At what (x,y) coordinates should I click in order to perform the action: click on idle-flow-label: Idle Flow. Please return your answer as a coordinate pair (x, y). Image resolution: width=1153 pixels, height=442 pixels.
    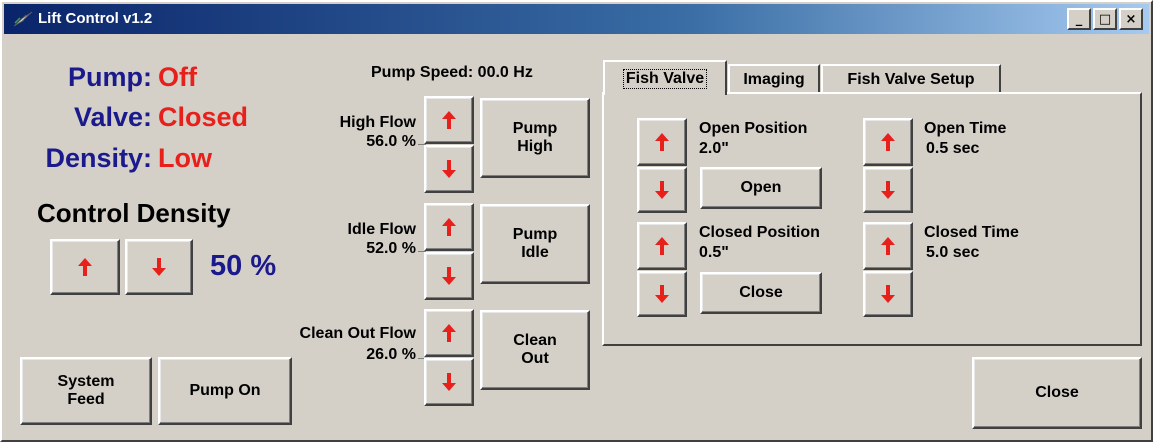
    Looking at the image, I should click on (381, 229).